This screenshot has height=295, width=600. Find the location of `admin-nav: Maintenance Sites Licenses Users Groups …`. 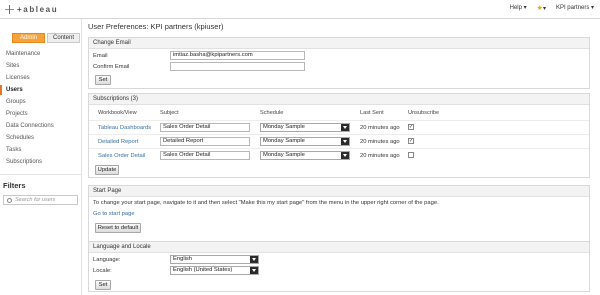

admin-nav: Maintenance Sites Licenses Users Groups … is located at coordinates (40, 108).